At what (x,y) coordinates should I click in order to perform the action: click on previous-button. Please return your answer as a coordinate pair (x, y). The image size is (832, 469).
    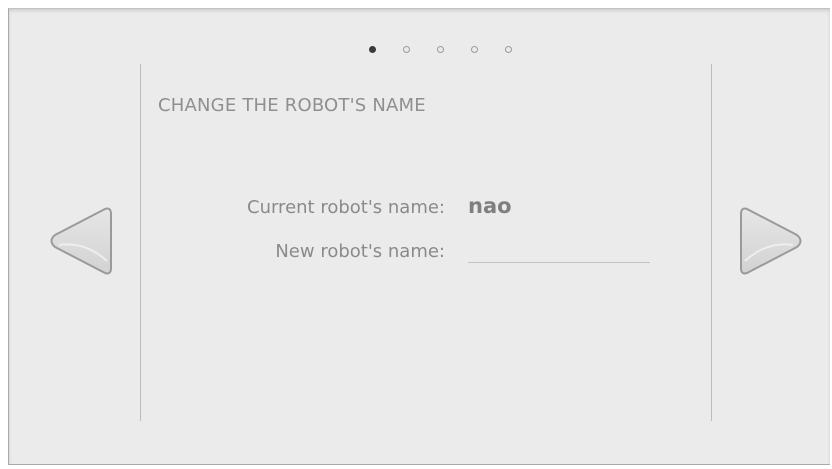
    Looking at the image, I should click on (80, 241).